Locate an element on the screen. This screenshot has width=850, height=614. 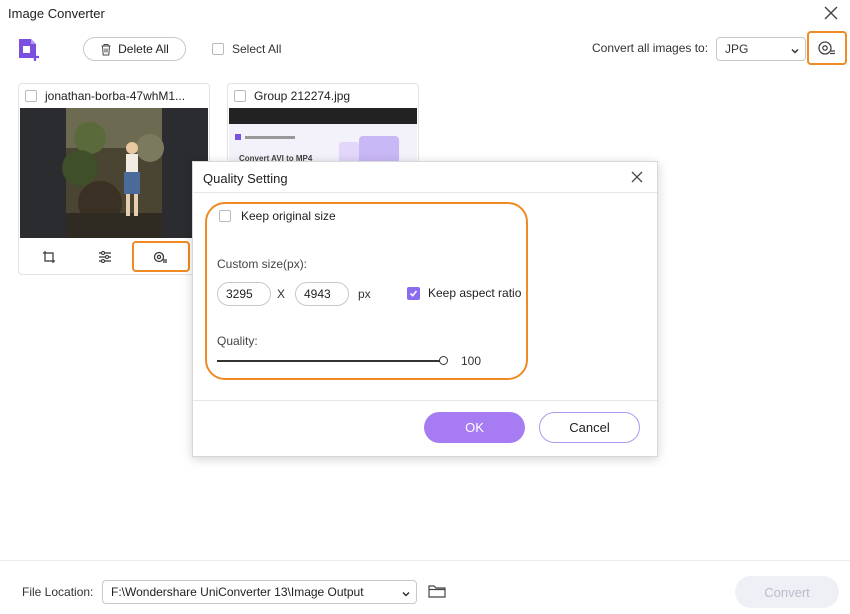
quality-value: 100 is located at coordinates (471, 361).